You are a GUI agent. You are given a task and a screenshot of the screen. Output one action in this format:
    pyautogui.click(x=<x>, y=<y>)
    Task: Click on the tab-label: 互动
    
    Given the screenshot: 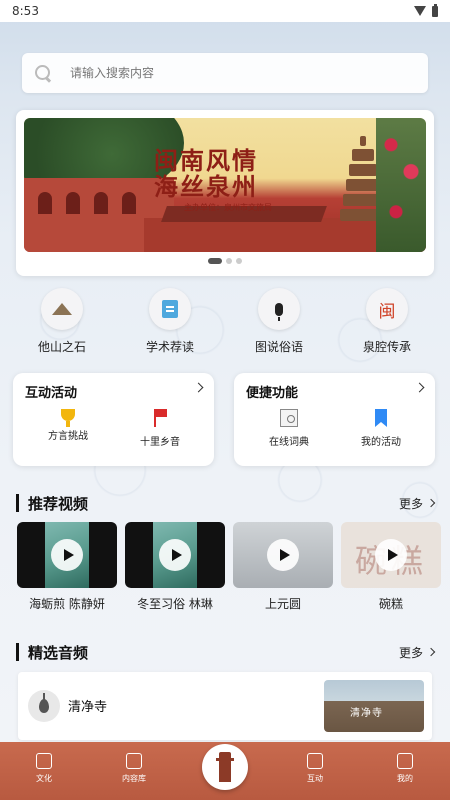 What is the action you would take?
    pyautogui.click(x=315, y=778)
    